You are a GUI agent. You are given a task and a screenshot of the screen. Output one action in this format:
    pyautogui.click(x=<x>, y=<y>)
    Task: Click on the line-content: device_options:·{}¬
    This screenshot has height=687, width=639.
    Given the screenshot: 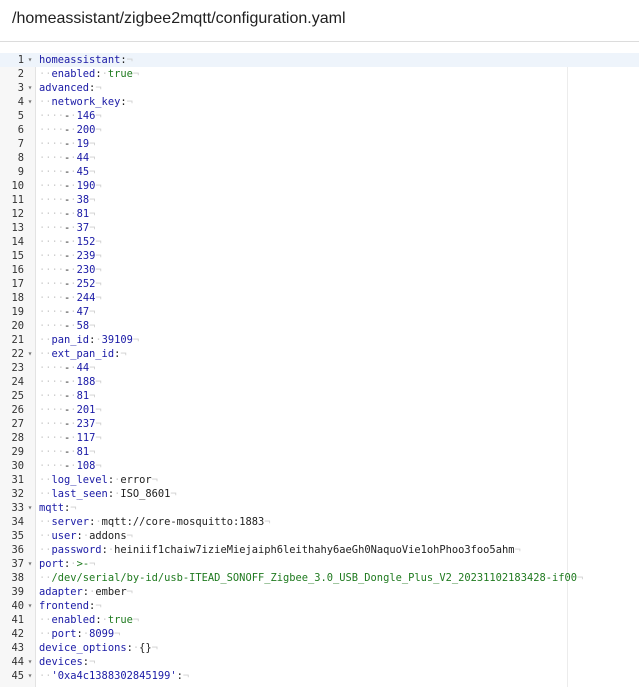 What is the action you would take?
    pyautogui.click(x=98, y=648)
    